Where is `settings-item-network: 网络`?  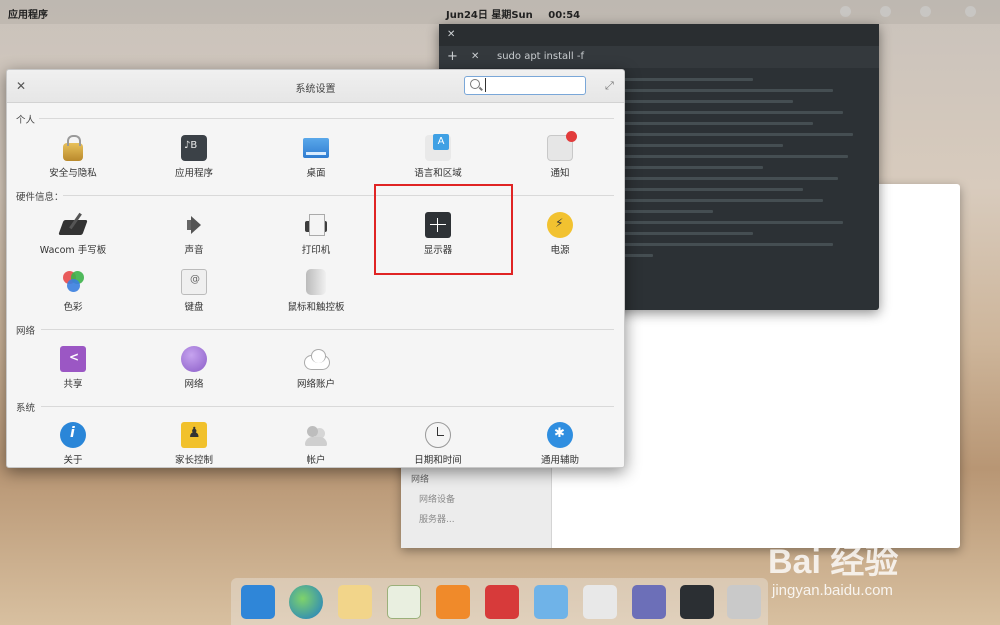 settings-item-network: 网络 is located at coordinates (194, 368).